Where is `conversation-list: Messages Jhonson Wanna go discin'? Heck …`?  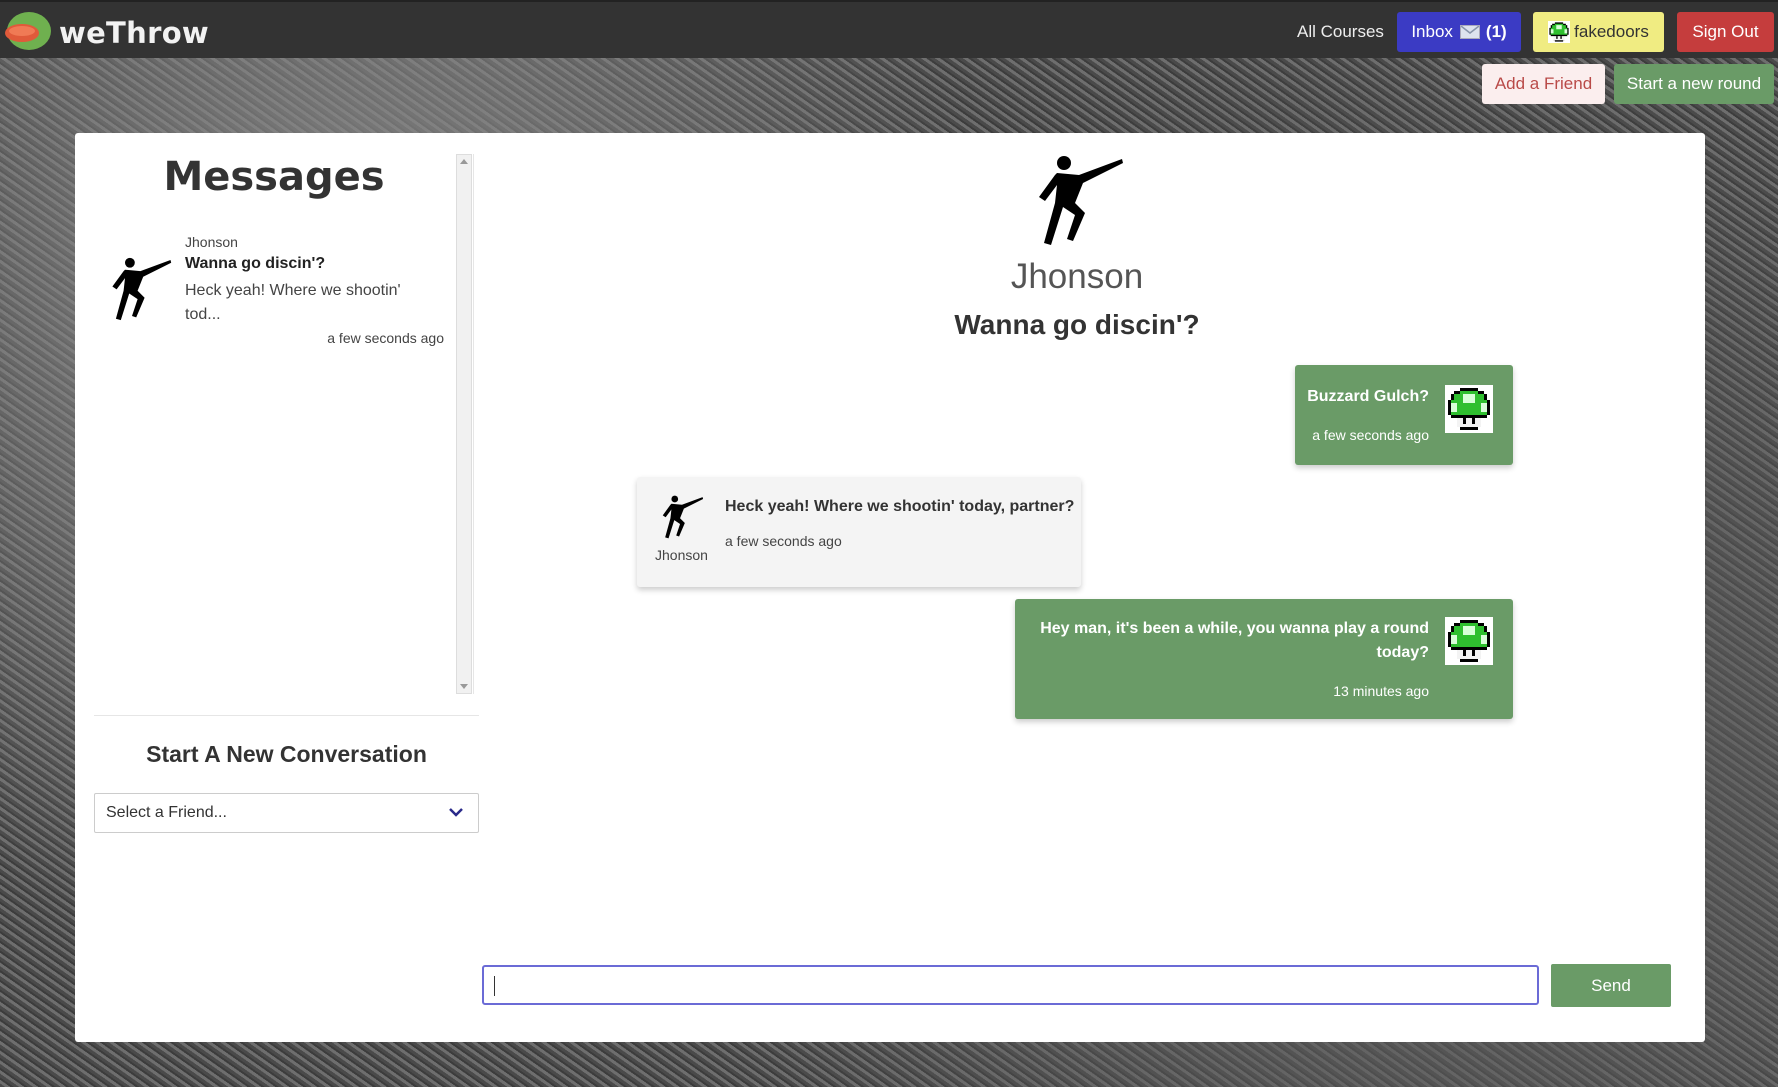 conversation-list: Messages Jhonson Wanna go discin'? Heck … is located at coordinates (284, 424).